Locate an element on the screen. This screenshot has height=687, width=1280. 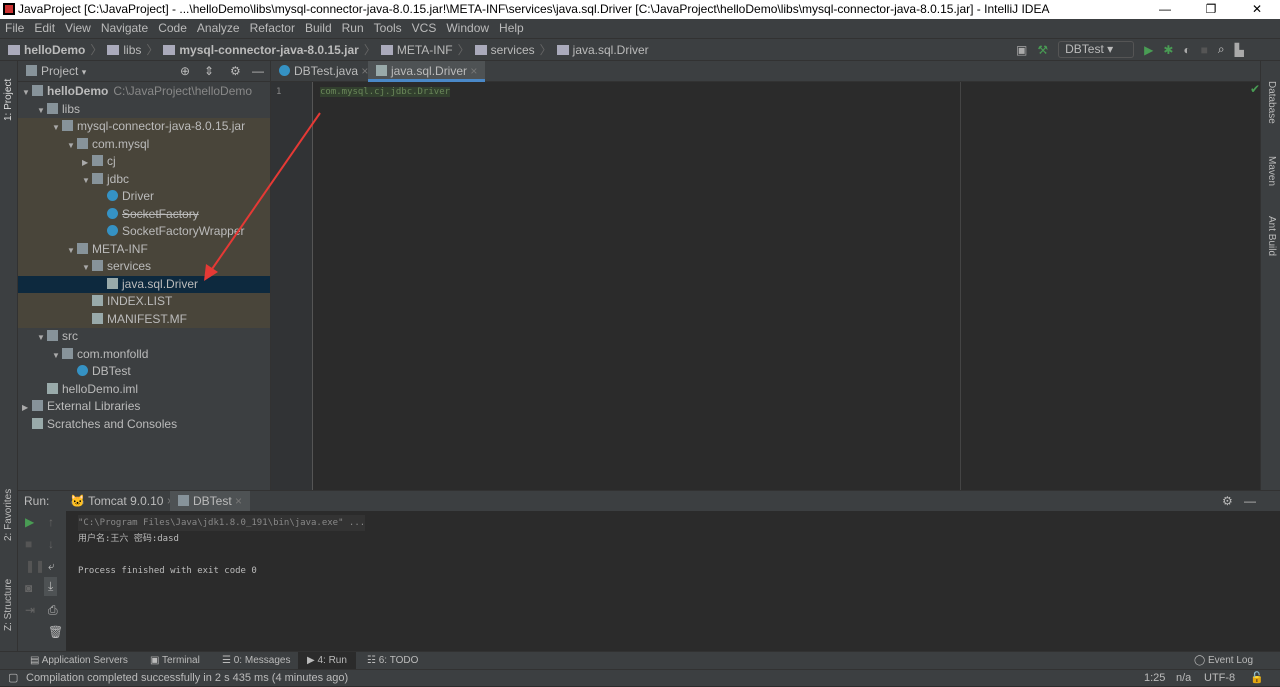
breadcrumb-item: services is located at coordinates (504, 50).